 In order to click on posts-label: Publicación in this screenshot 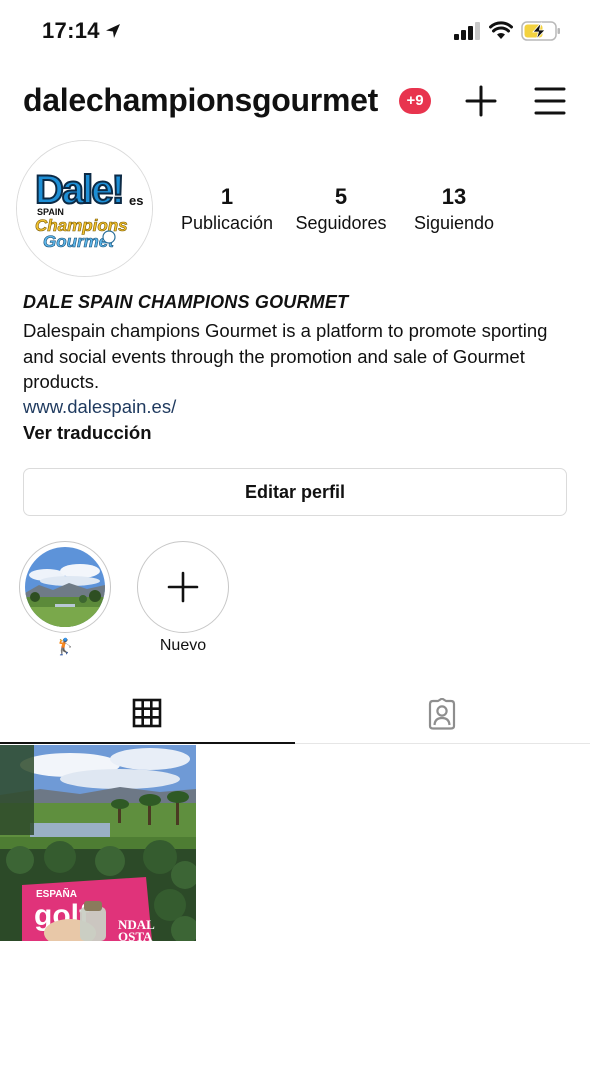, I will do `click(227, 223)`.